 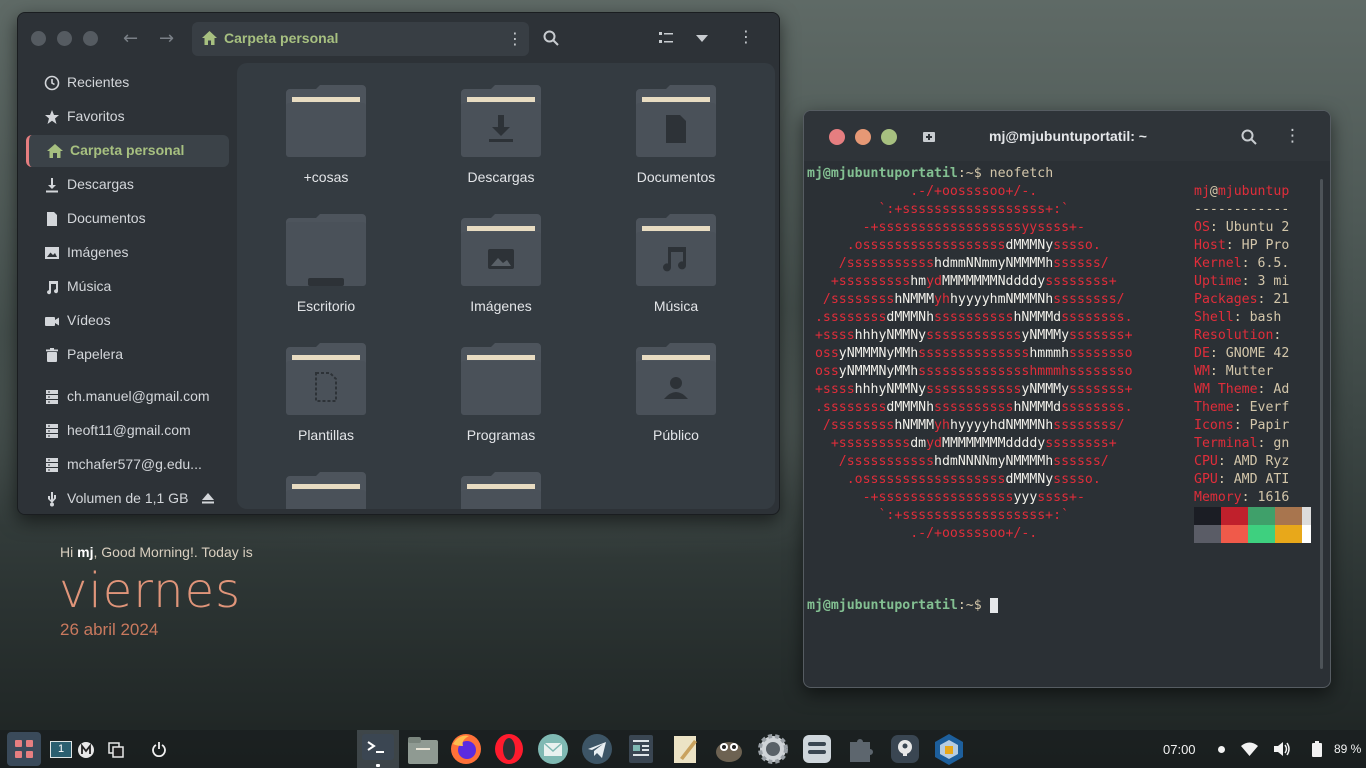 What do you see at coordinates (962, 281) in the screenshot?
I see `logo-line: +ssssssssshmydMMMMMMMNddddyssssssss+` at bounding box center [962, 281].